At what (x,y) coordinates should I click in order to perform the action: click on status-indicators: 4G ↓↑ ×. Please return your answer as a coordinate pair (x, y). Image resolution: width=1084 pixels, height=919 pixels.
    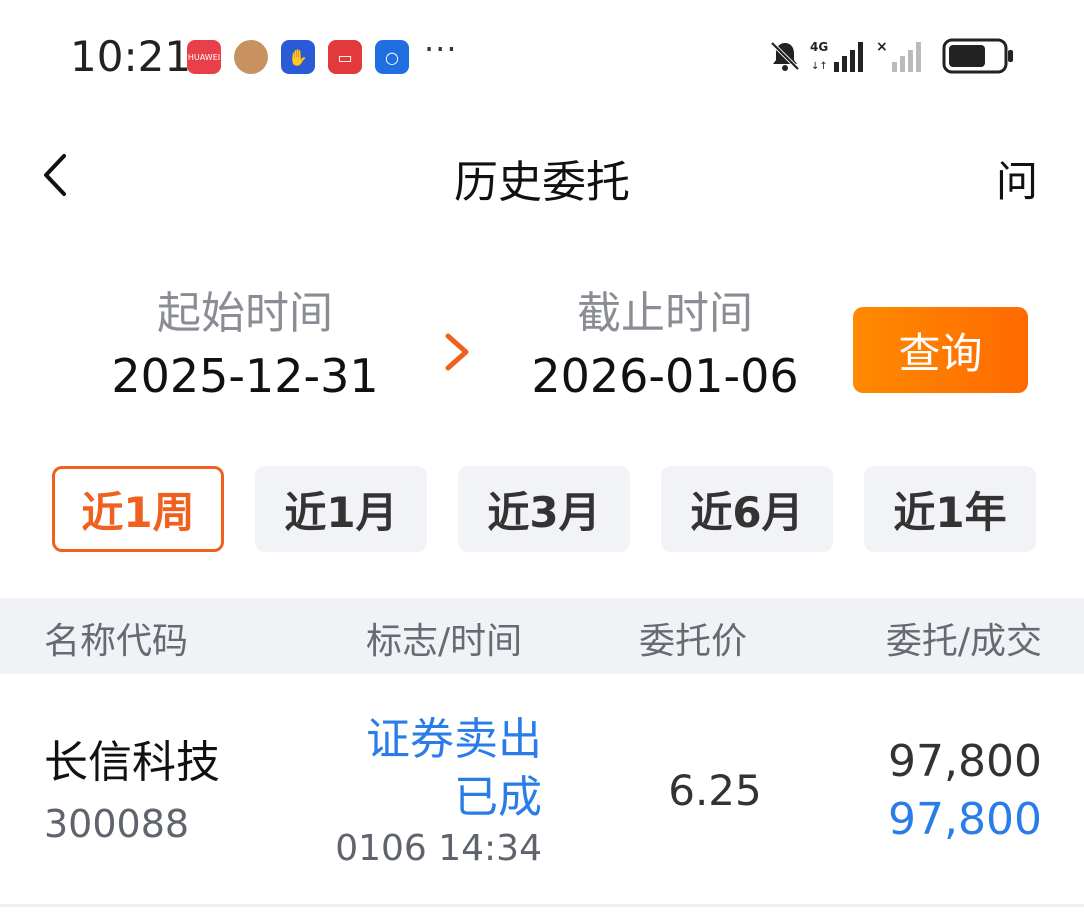
    Looking at the image, I should click on (891, 56).